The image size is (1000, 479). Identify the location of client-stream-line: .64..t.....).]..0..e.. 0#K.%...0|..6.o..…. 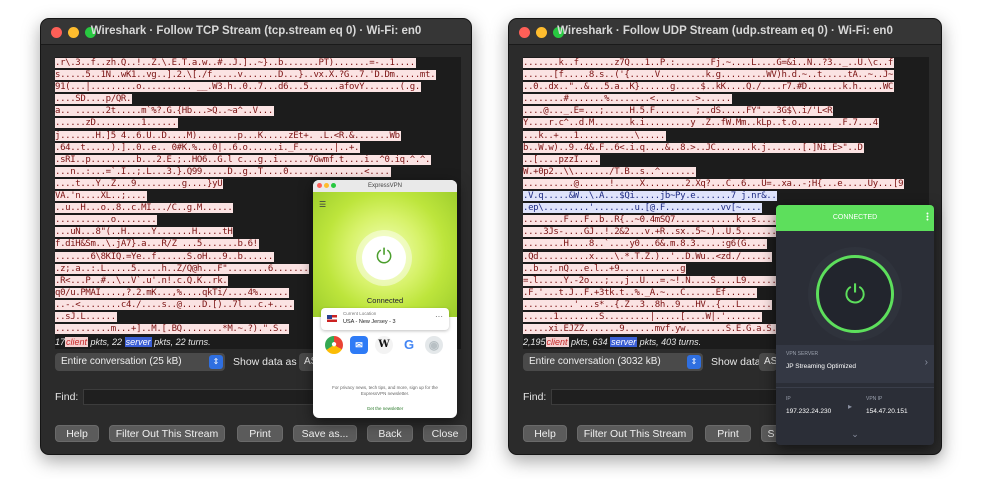
(208, 147).